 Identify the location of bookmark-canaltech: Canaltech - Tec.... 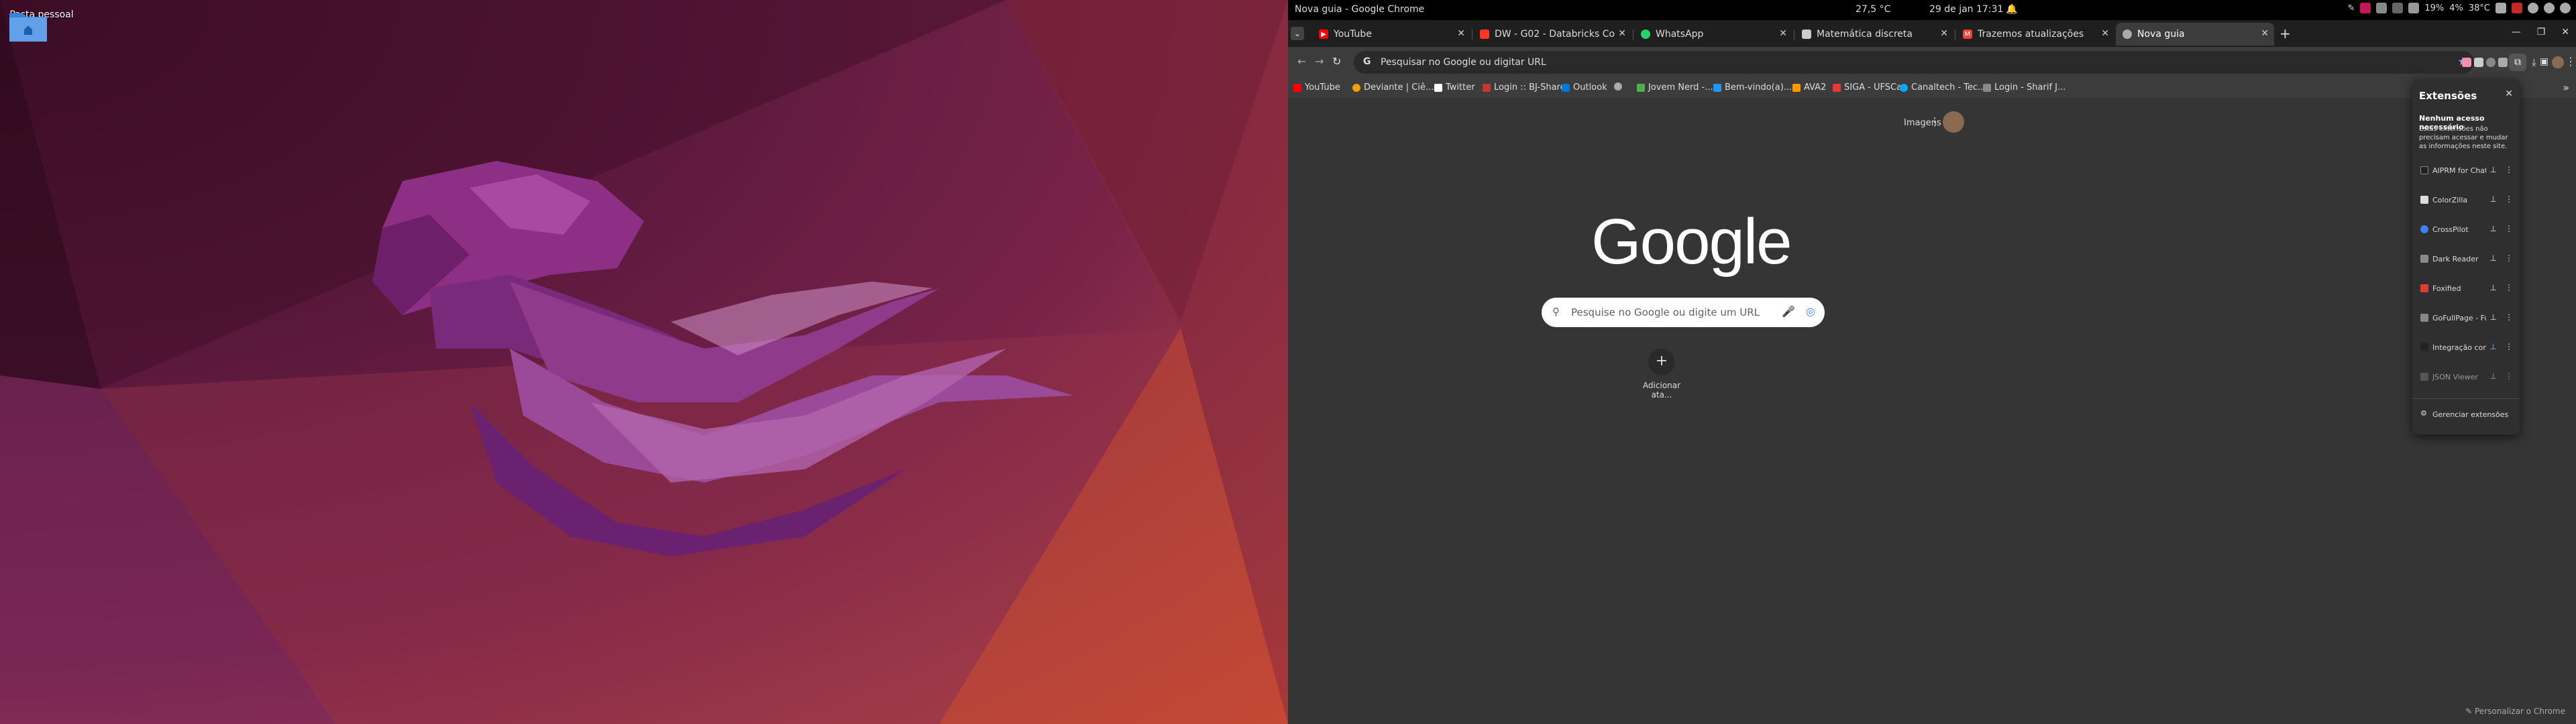
(1943, 87).